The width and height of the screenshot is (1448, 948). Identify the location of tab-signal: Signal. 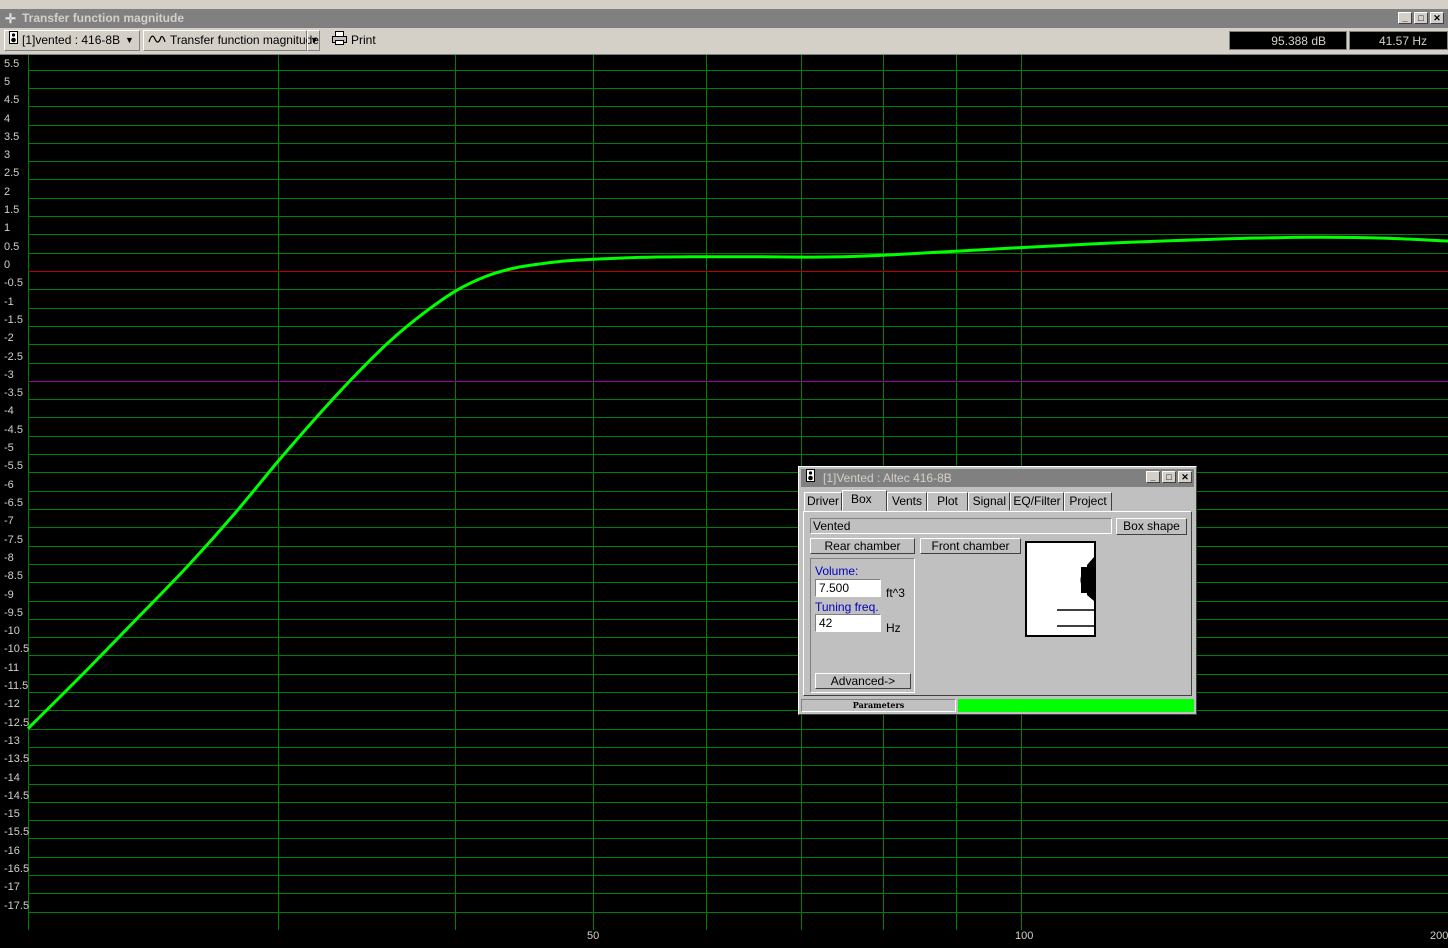
(989, 501).